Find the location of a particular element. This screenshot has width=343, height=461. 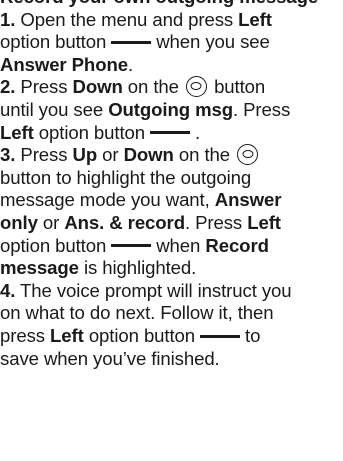

keyword-record: Record is located at coordinates (237, 245).